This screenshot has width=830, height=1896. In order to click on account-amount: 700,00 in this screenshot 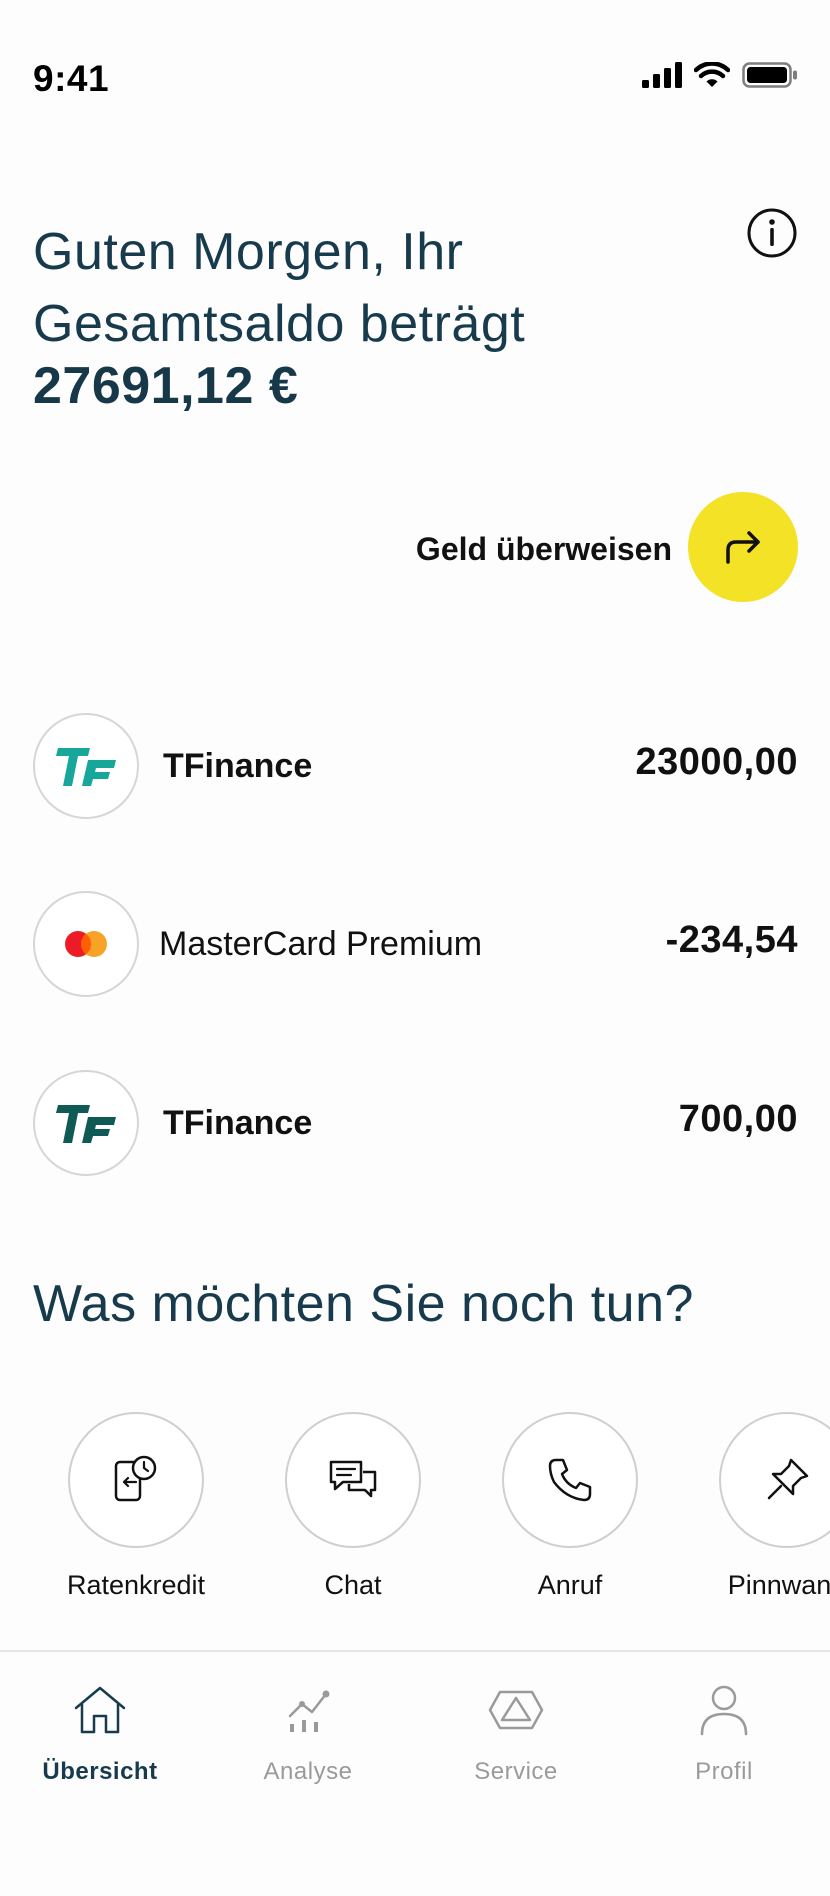, I will do `click(738, 1119)`.